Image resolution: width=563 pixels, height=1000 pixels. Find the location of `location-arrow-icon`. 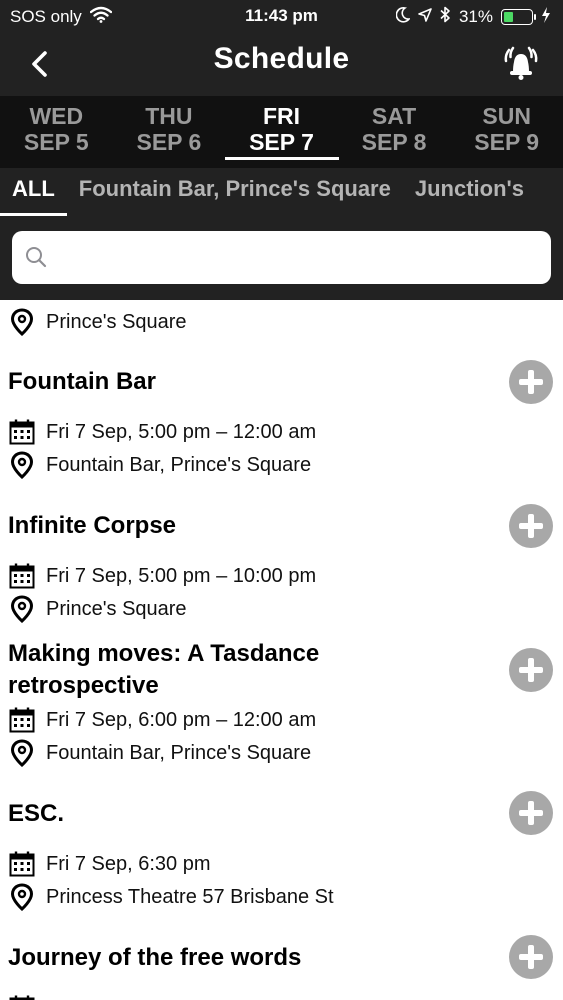

location-arrow-icon is located at coordinates (425, 17).